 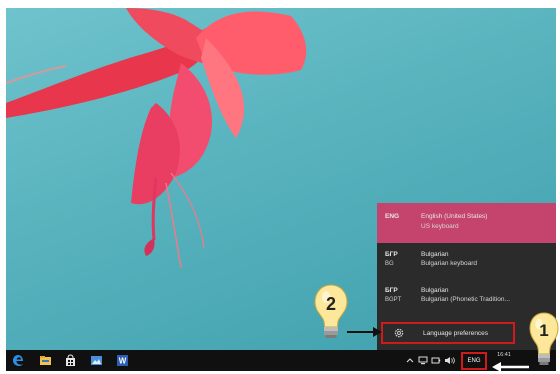 I want to click on input-language-indicator: ENG, so click(x=474, y=361).